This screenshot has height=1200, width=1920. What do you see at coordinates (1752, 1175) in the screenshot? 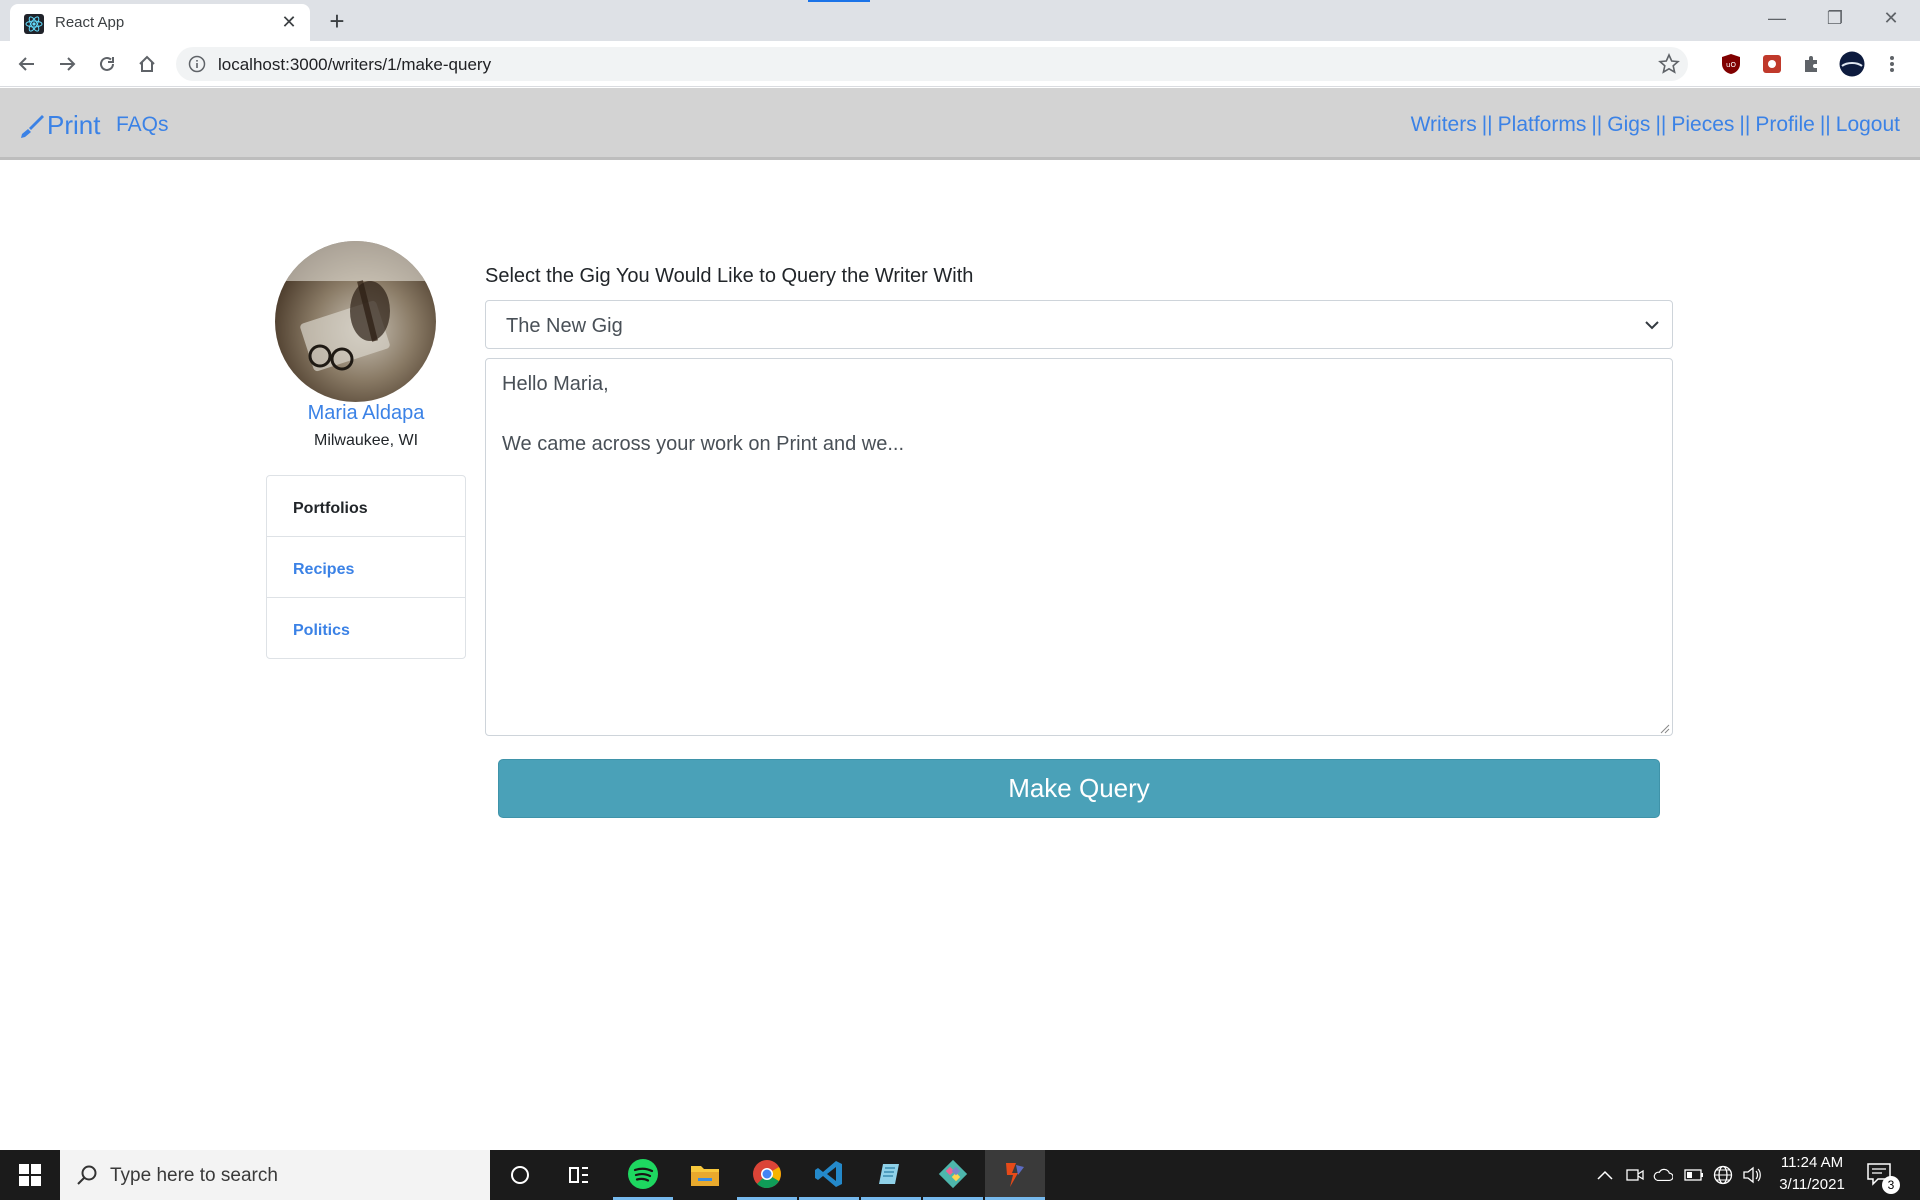
I see `volume-icon` at bounding box center [1752, 1175].